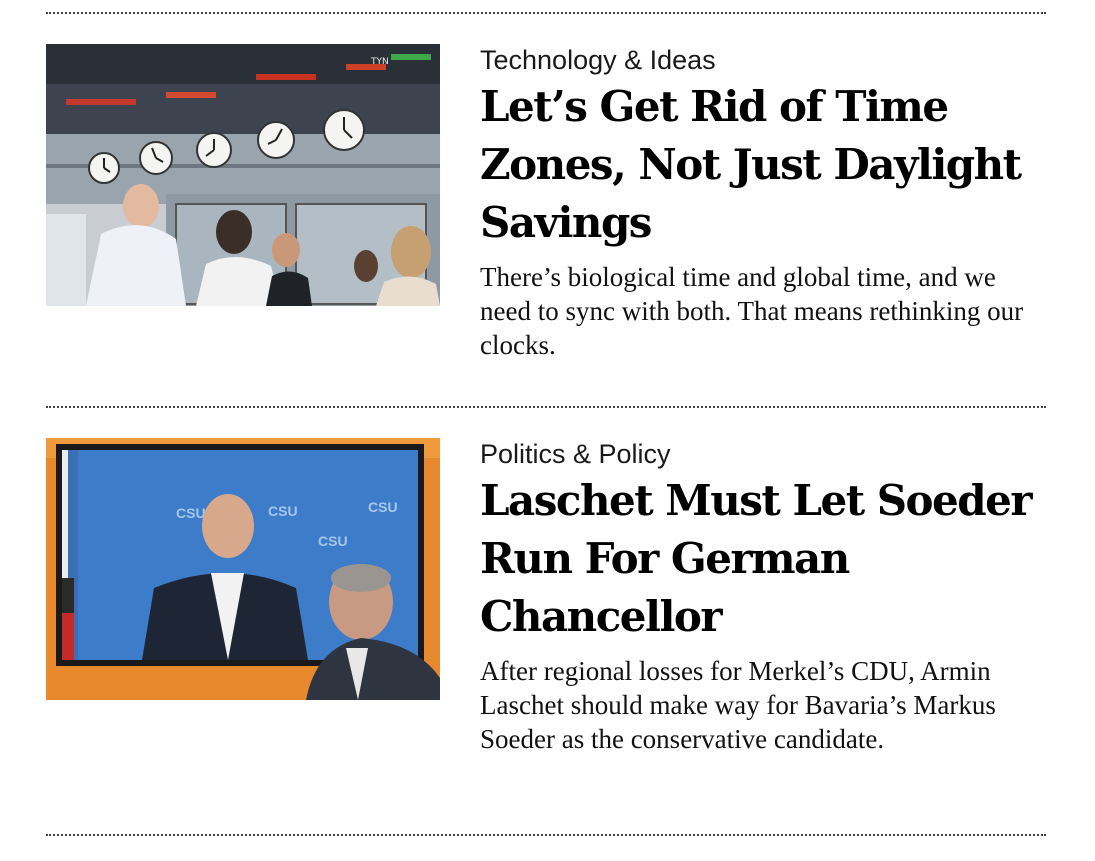 Image resolution: width=1095 pixels, height=861 pixels. I want to click on article-category: Politics & Policy, so click(763, 454).